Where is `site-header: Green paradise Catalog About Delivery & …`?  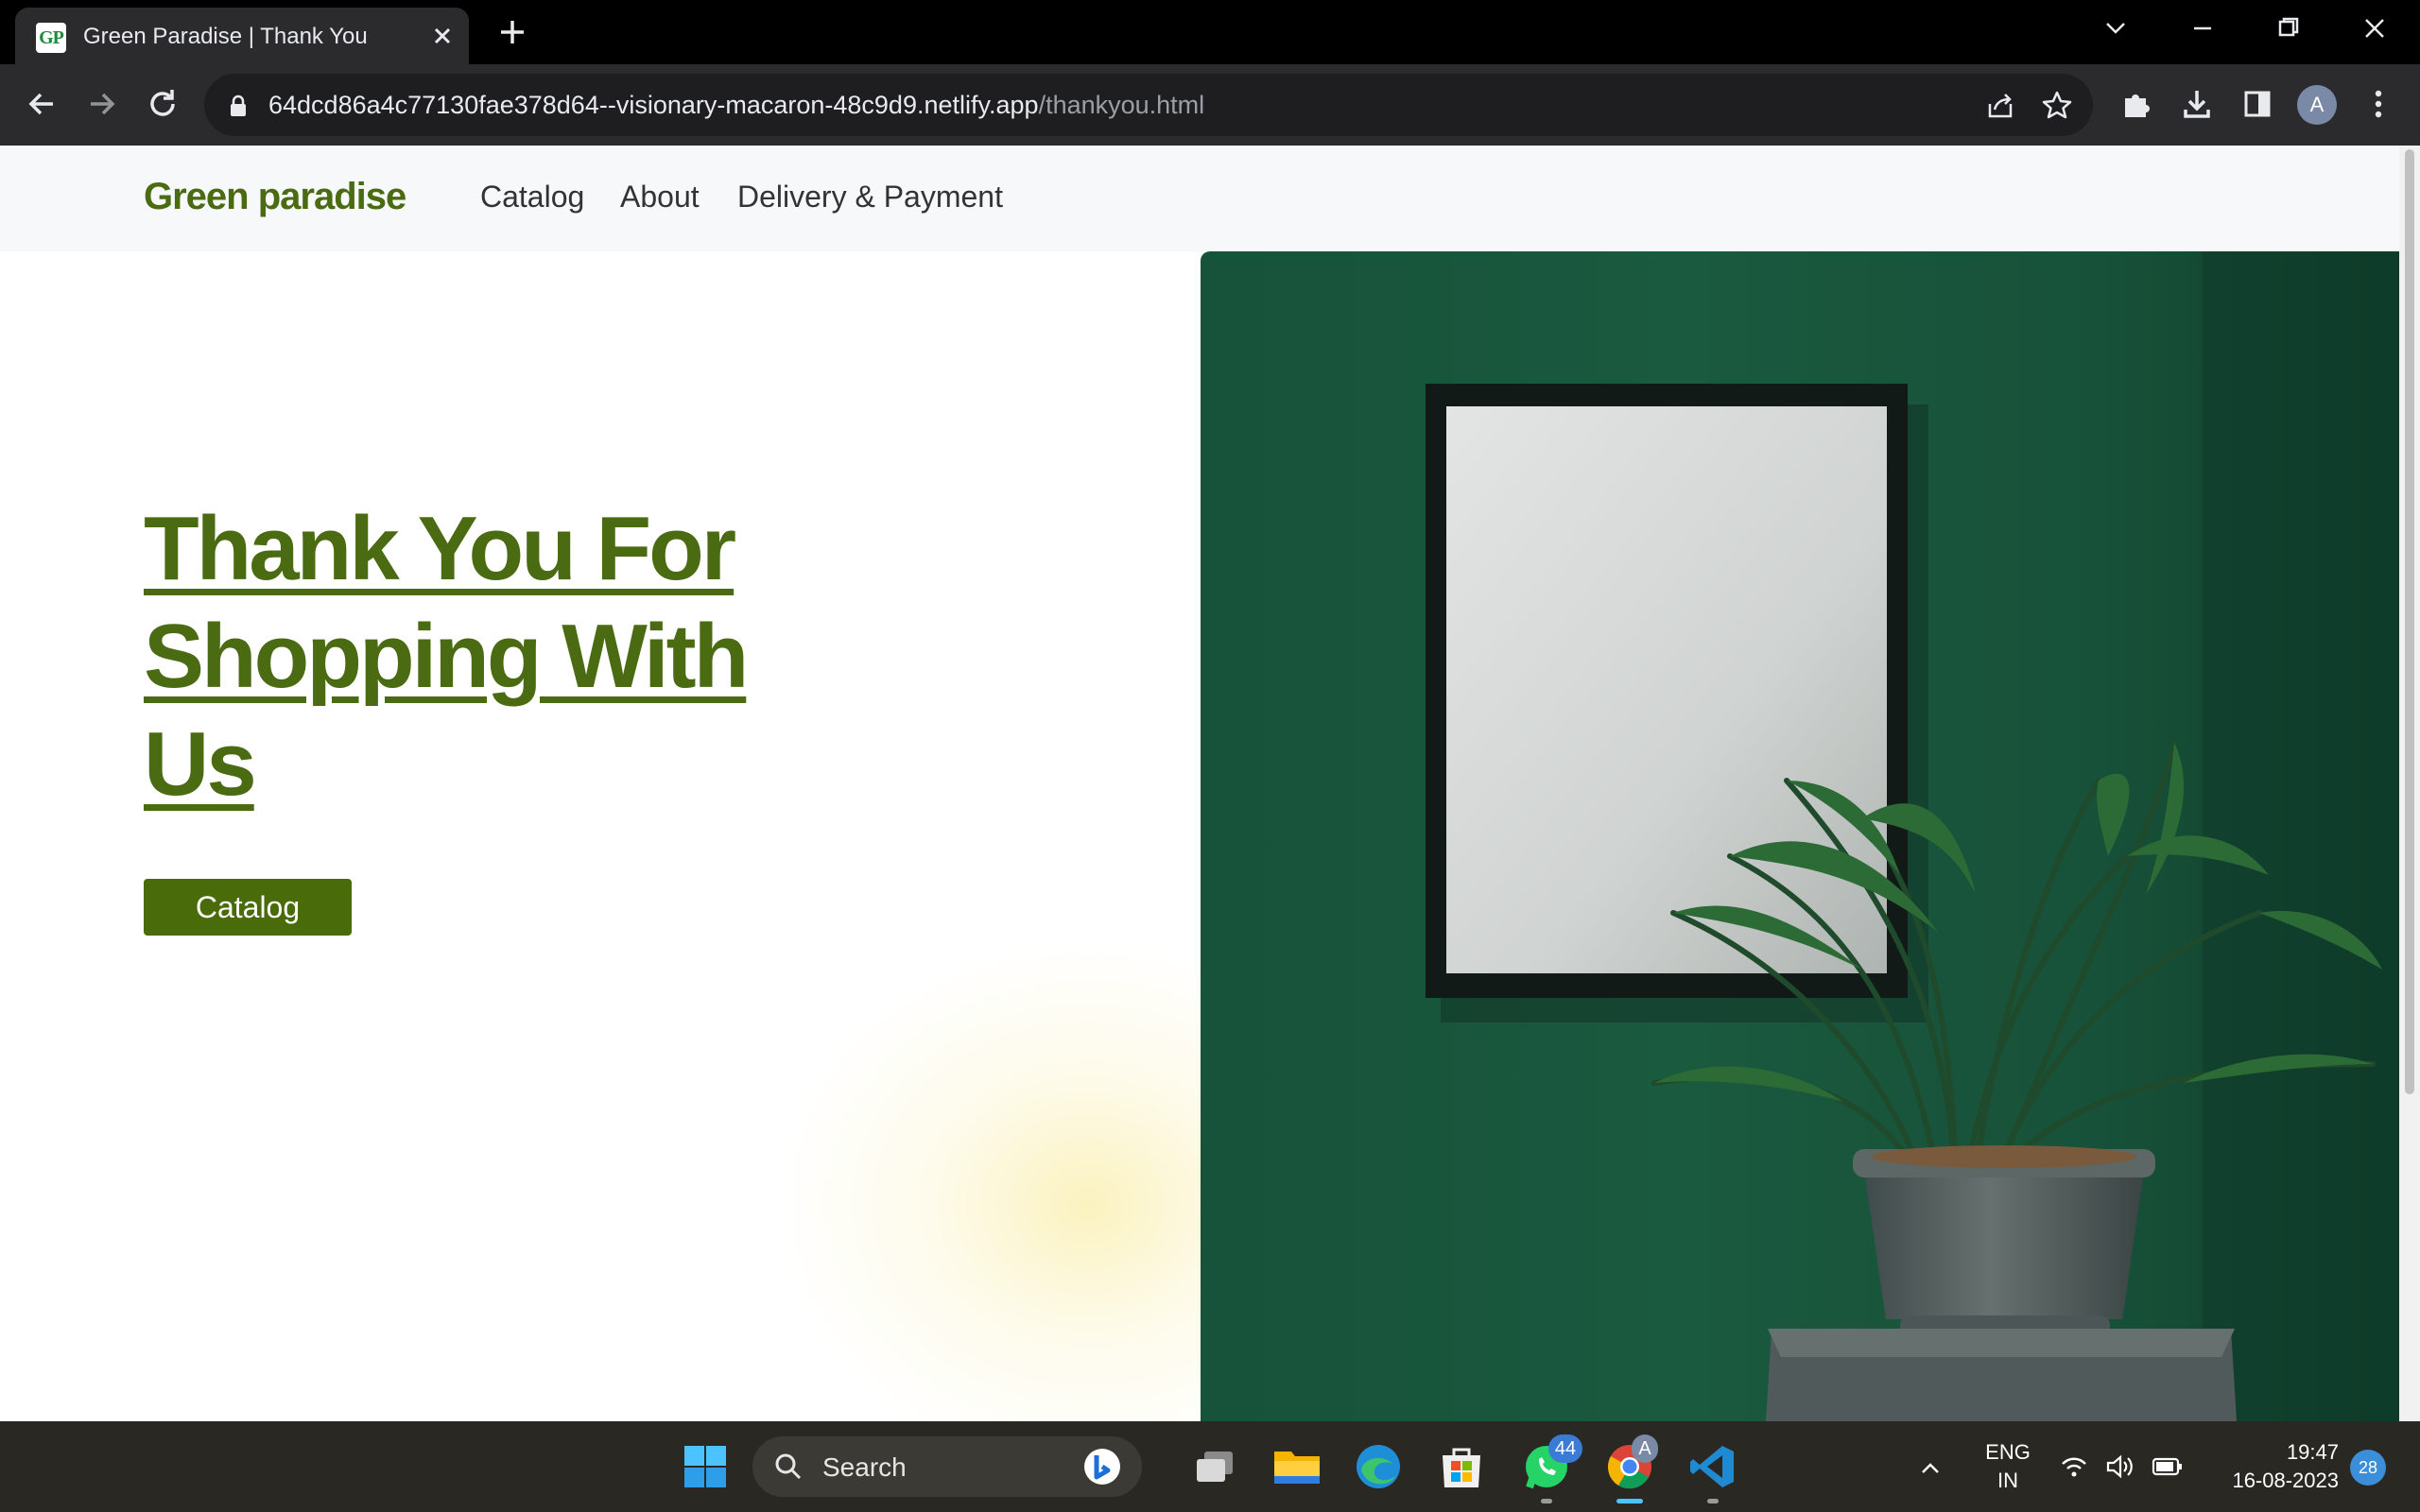
site-header: Green paradise Catalog About Delivery & … is located at coordinates (1210, 198).